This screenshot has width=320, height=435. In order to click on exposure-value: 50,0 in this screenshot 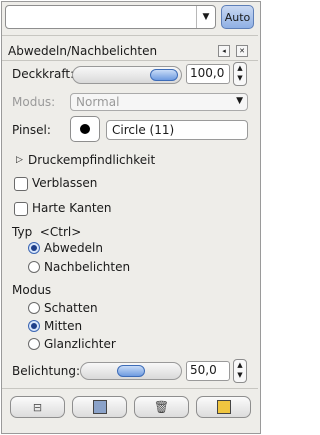, I will do `click(208, 371)`.